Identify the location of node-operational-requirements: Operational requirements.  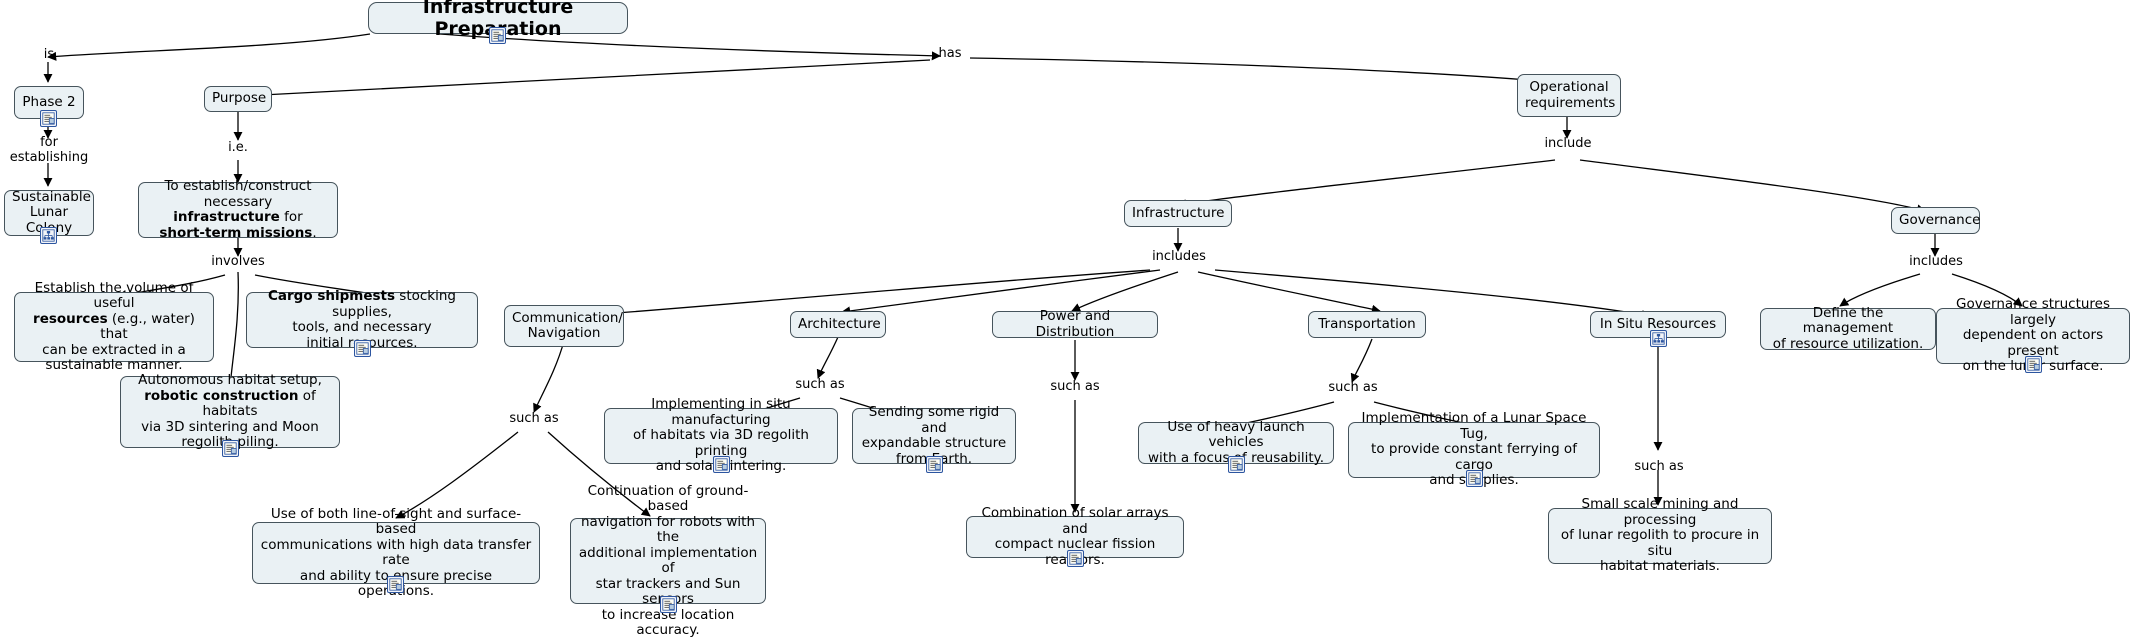
(1569, 95).